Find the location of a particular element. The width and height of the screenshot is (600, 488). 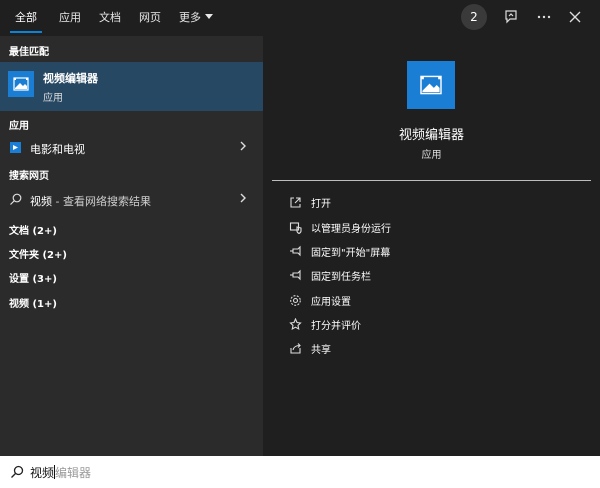

apps-header: 应用 is located at coordinates (19, 126).